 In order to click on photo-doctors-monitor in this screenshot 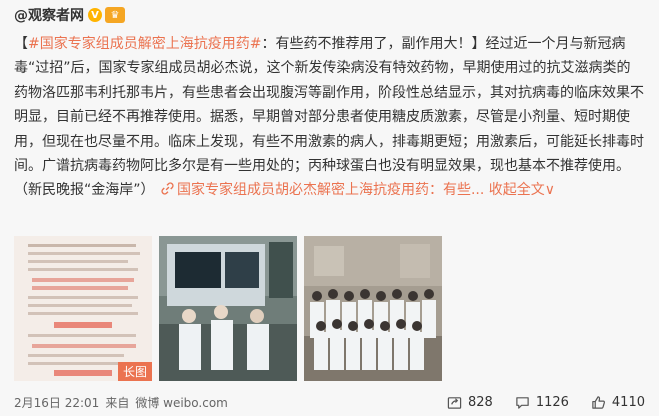, I will do `click(228, 308)`.